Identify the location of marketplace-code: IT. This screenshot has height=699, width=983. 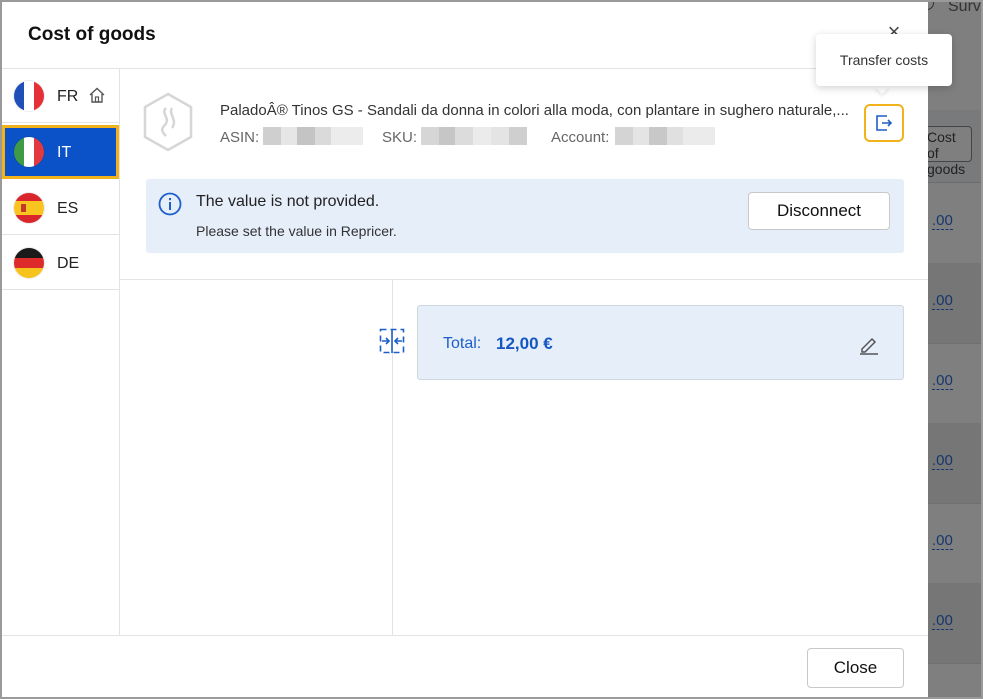
(64, 152).